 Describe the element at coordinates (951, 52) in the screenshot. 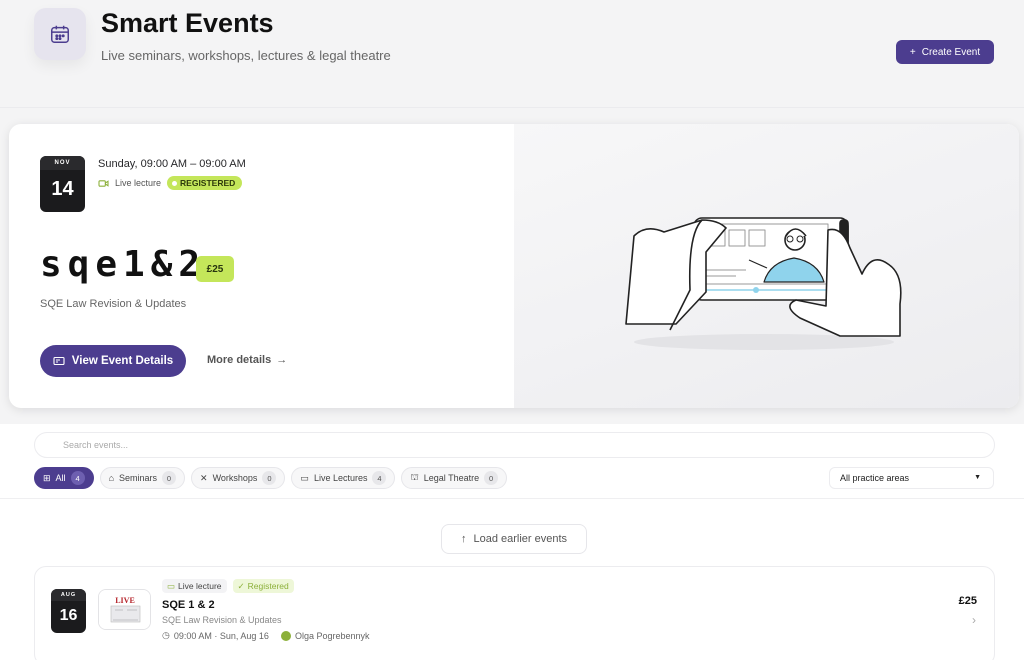

I see `create-event-label: Create Event` at that location.